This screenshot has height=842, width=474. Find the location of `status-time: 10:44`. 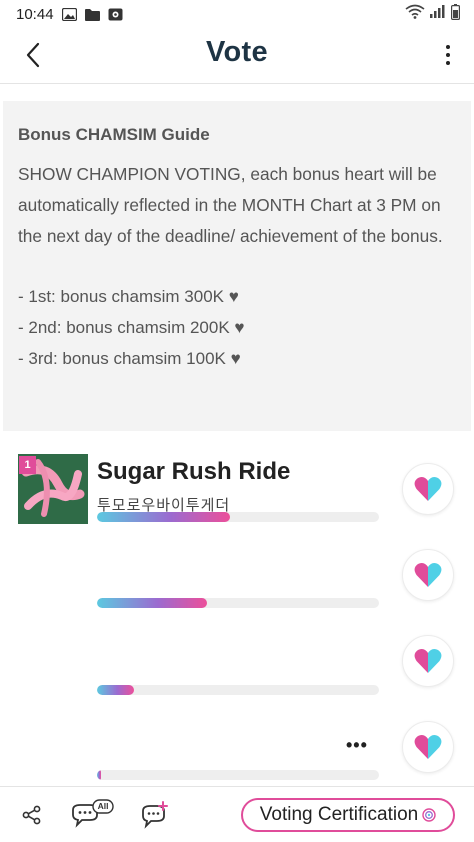

status-time: 10:44 is located at coordinates (35, 14).